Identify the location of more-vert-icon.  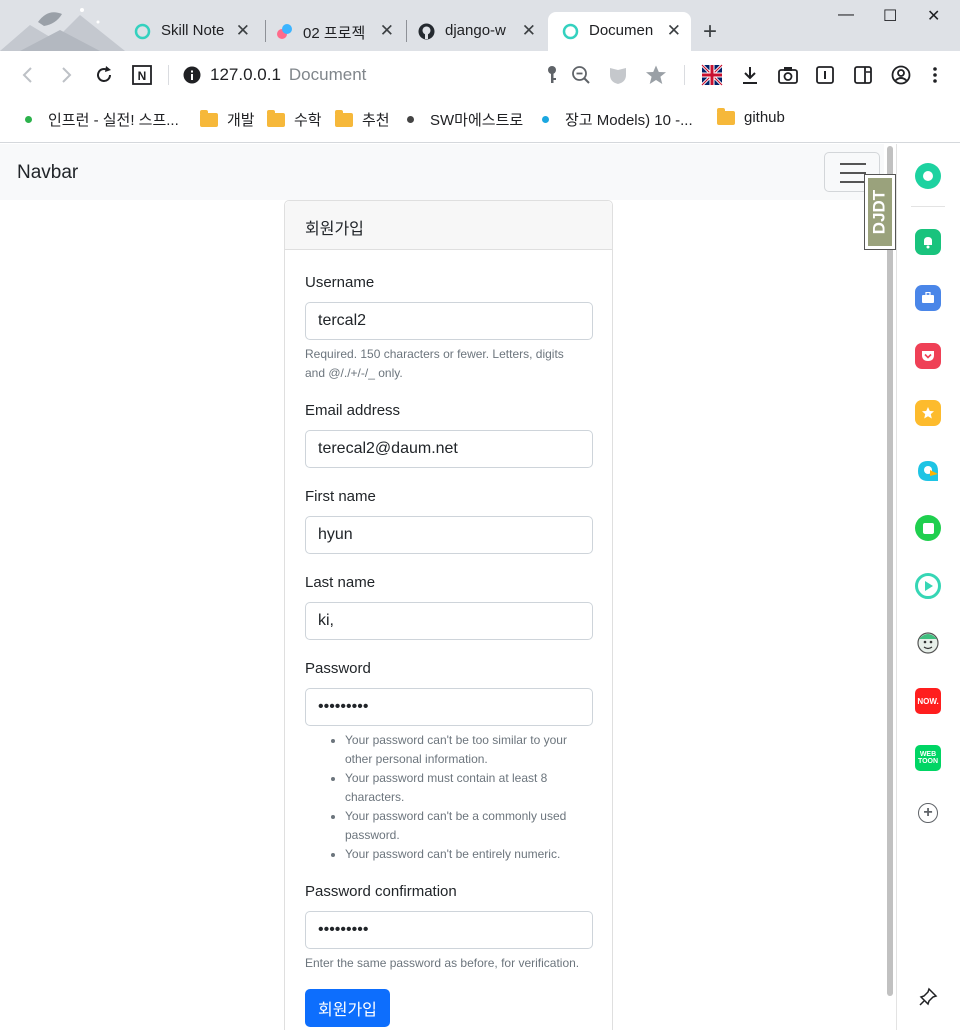
(935, 75).